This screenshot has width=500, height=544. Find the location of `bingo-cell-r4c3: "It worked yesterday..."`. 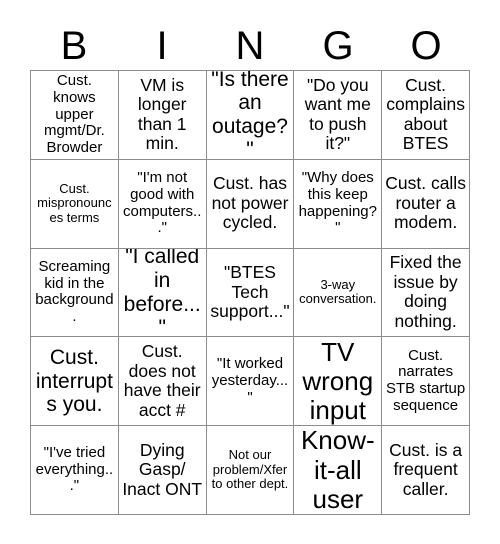

bingo-cell-r4c3: "It worked yesterday..." is located at coordinates (250, 382).